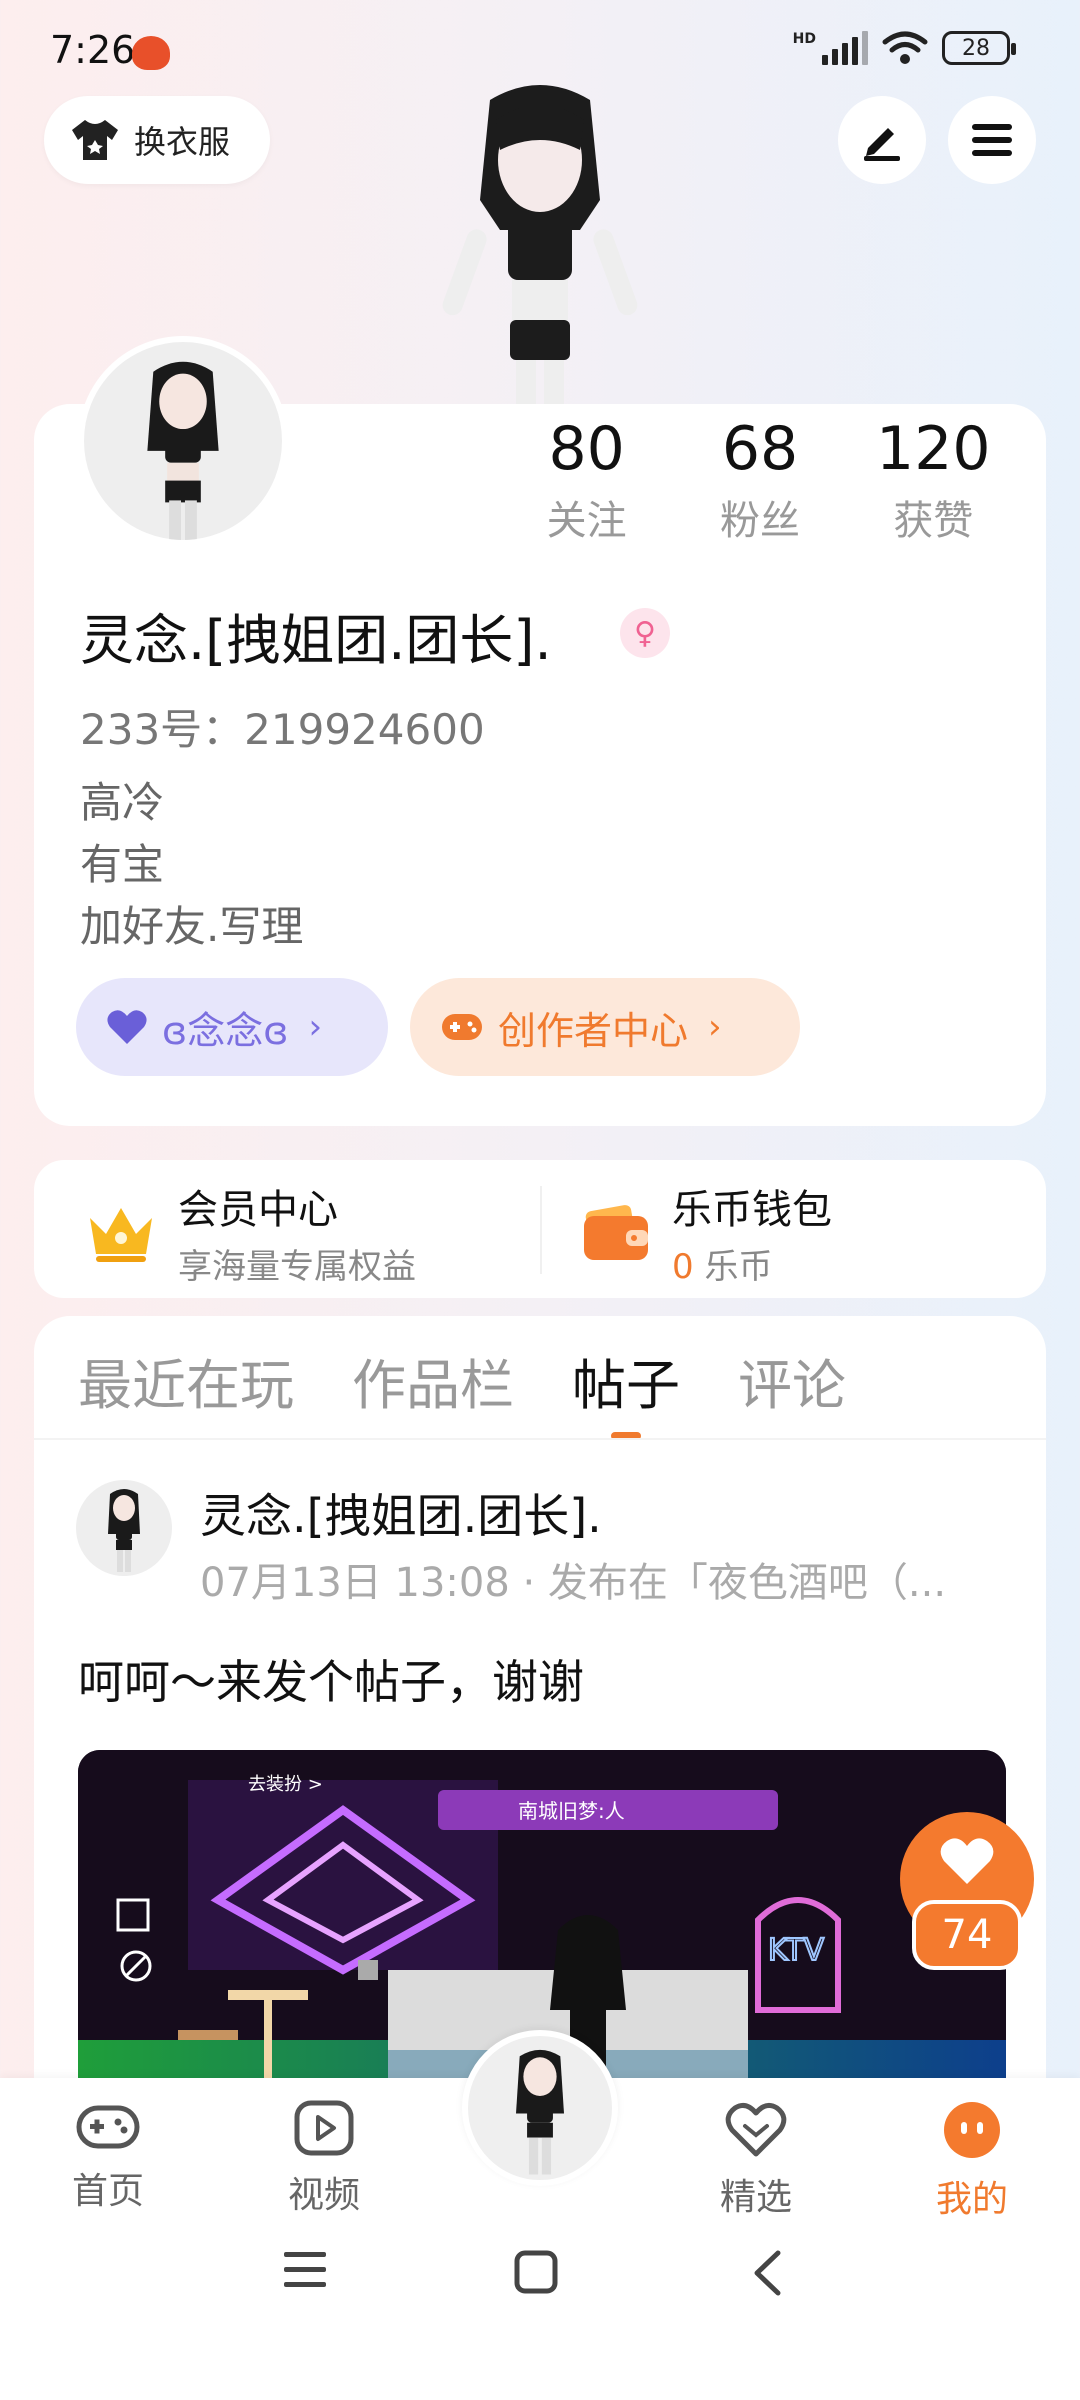 The image size is (1080, 2400). Describe the element at coordinates (331, 1679) in the screenshot. I see `post-text: 呵呵～来发个帖子，谢谢` at that location.